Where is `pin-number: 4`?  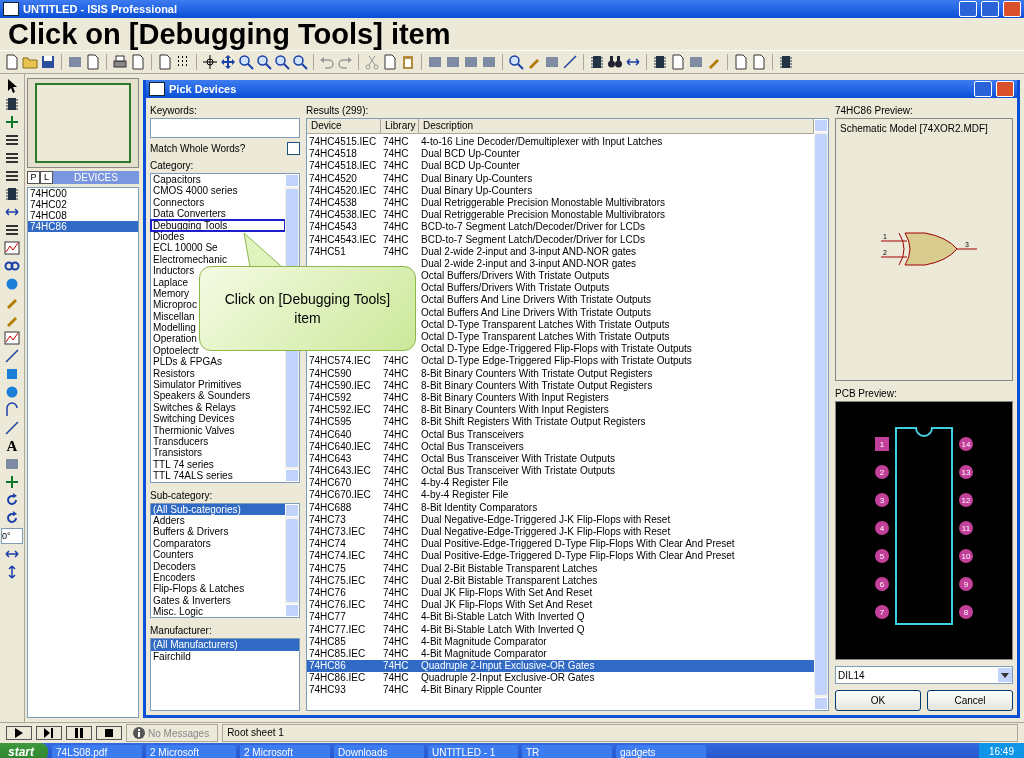 pin-number: 4 is located at coordinates (882, 528).